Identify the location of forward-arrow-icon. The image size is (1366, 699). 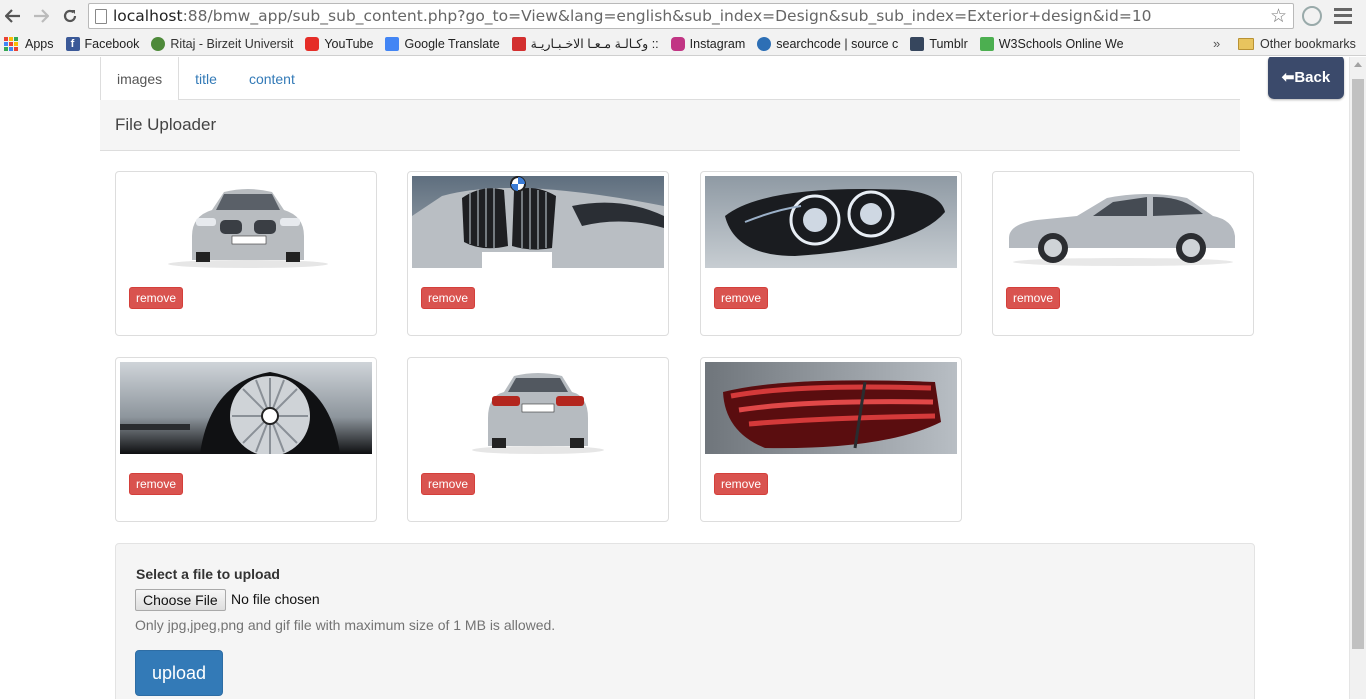
(41, 16).